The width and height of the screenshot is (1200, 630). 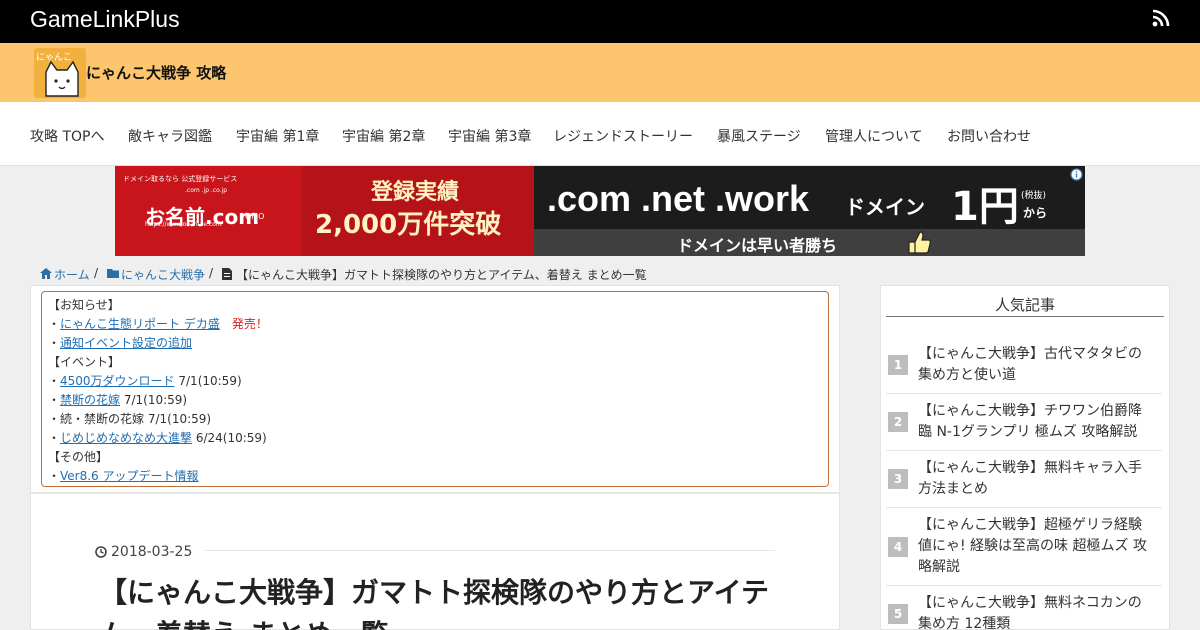 What do you see at coordinates (1034, 365) in the screenshot?
I see `popular-article-link: 【にゃんこ大戦争】古代マタタビの集め方と使い道` at bounding box center [1034, 365].